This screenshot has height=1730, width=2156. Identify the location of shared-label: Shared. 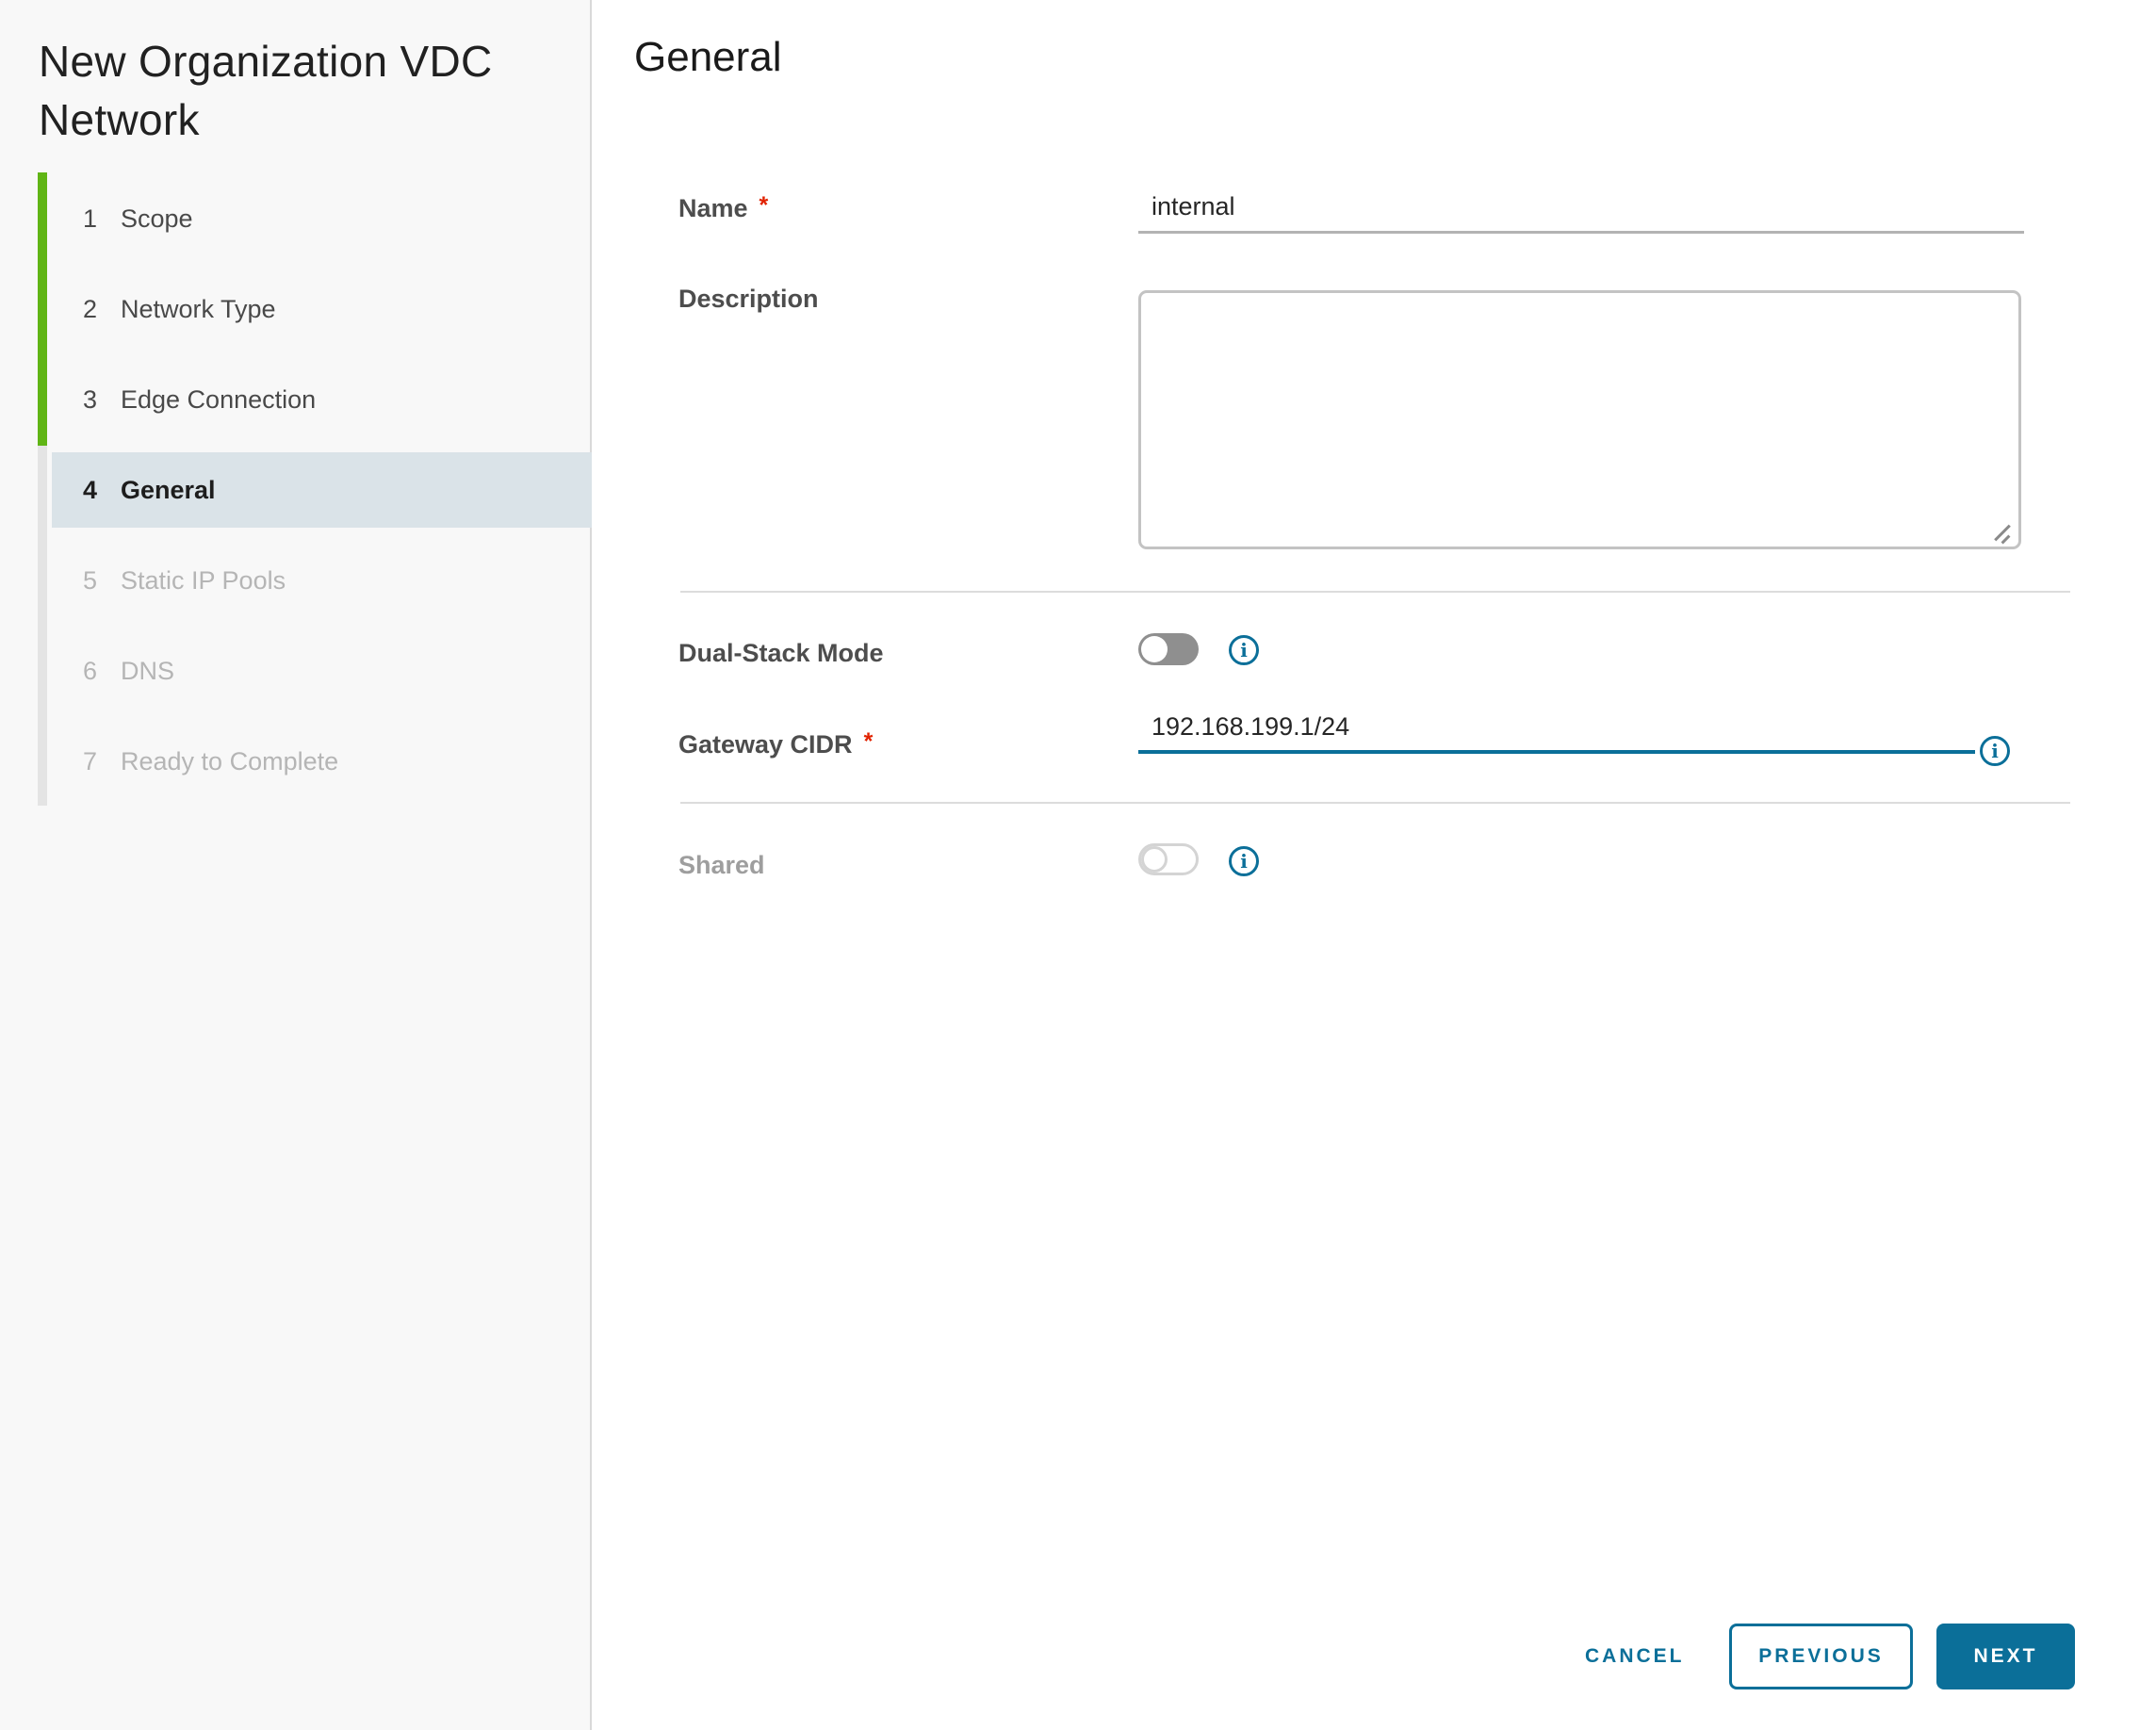
(722, 865).